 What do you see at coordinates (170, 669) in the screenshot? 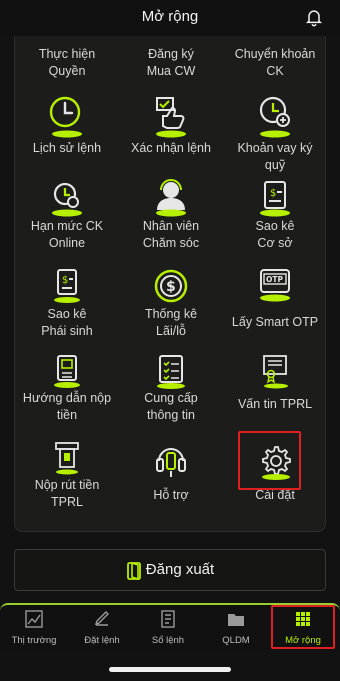
I see `home-indicator` at bounding box center [170, 669].